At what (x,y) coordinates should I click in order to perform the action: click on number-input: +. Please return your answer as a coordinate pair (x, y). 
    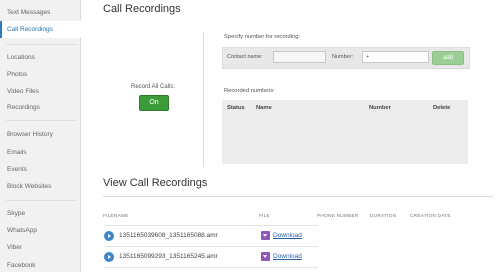
    Looking at the image, I should click on (395, 57).